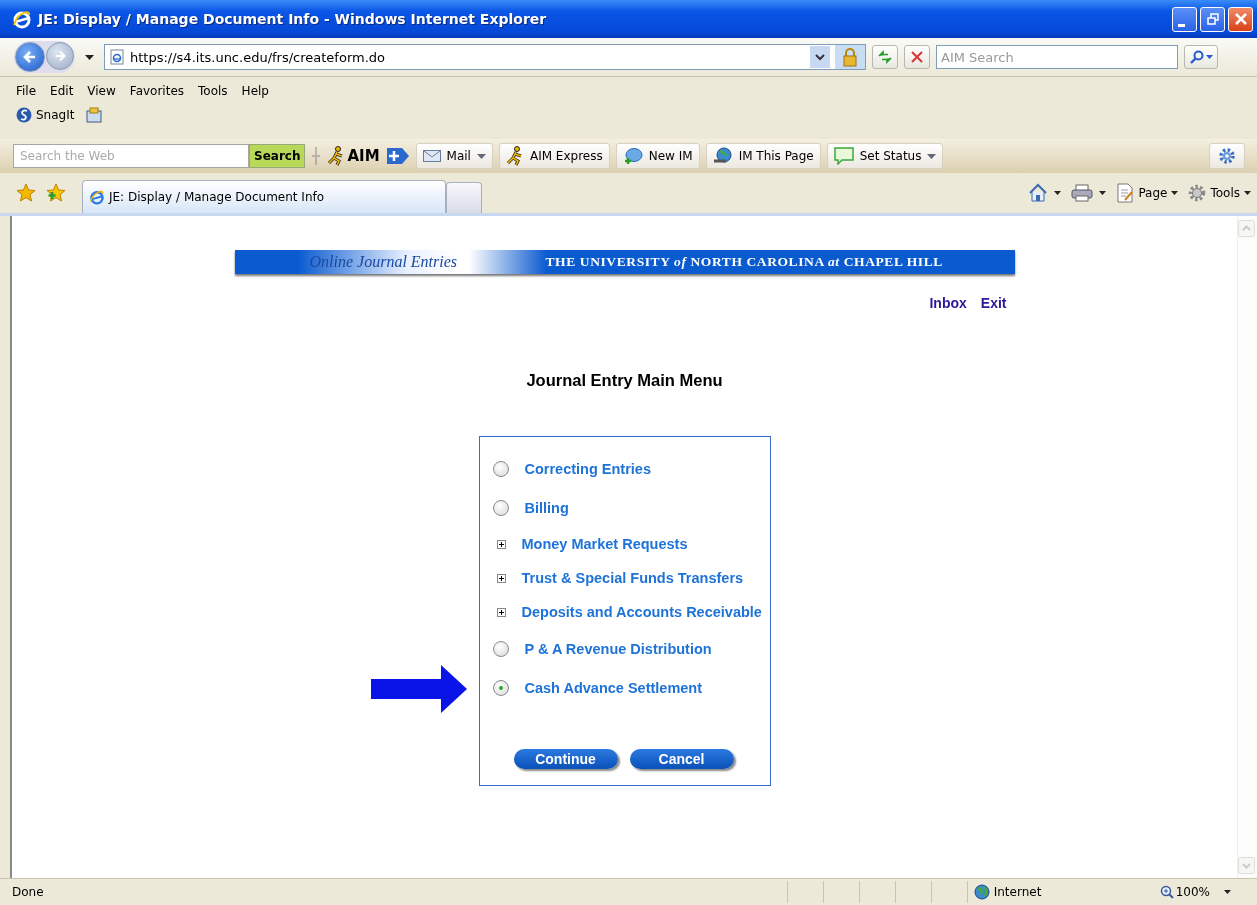 This screenshot has width=1257, height=905. Describe the element at coordinates (316, 156) in the screenshot. I see `grip-icon` at that location.